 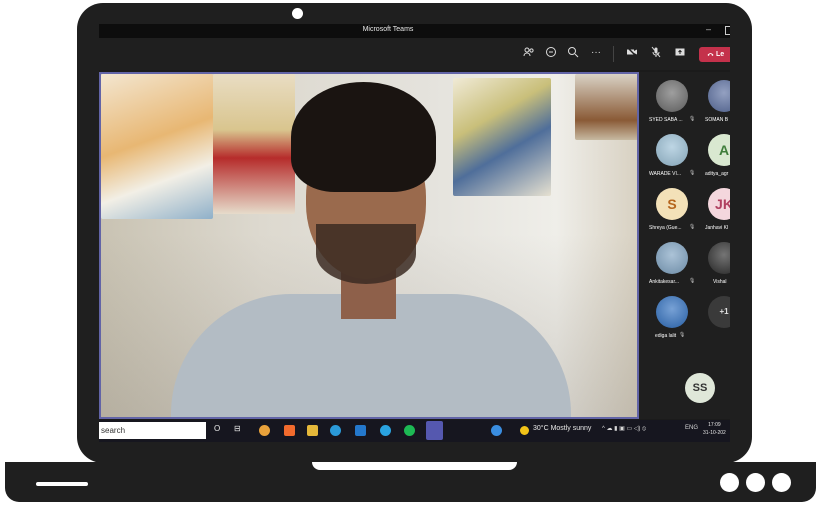 I want to click on mushroom-painting, so click(x=606, y=107).